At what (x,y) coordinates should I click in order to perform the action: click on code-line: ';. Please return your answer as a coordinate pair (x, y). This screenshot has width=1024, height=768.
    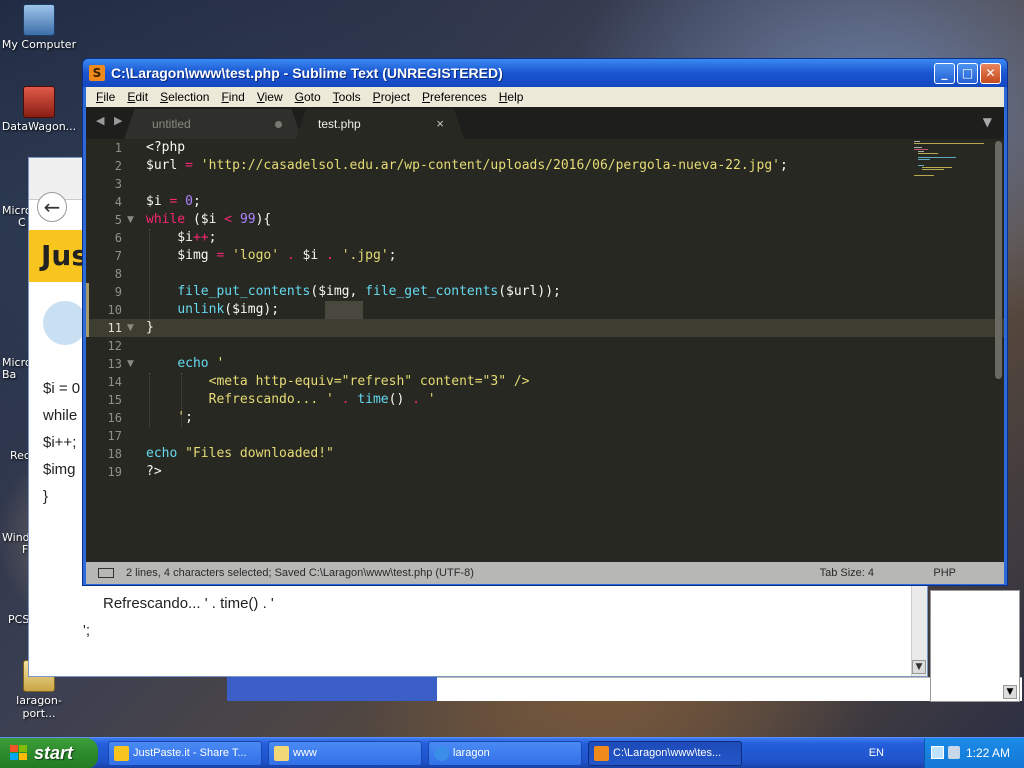
    Looking at the image, I should click on (169, 417).